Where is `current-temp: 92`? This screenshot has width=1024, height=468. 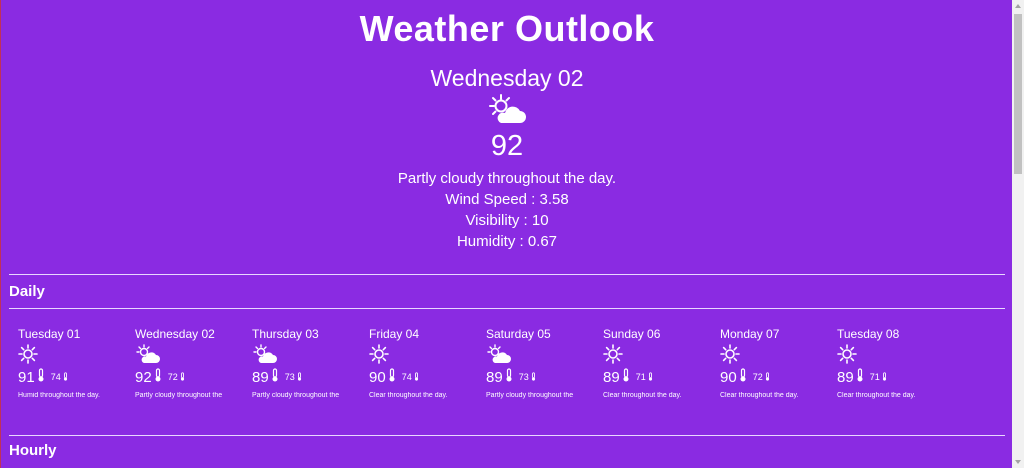 current-temp: 92 is located at coordinates (507, 146).